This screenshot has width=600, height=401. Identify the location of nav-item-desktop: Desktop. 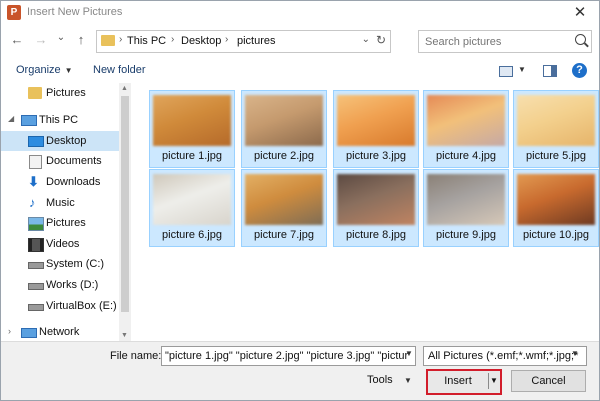
(60, 141).